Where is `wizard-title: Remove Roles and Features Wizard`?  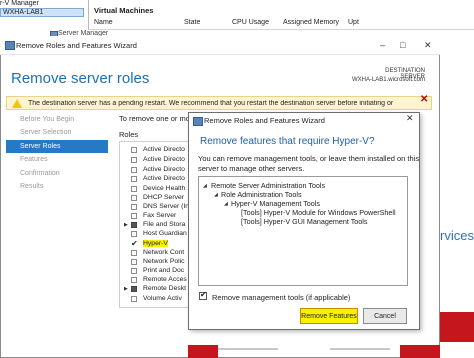 wizard-title: Remove Roles and Features Wizard is located at coordinates (76, 45).